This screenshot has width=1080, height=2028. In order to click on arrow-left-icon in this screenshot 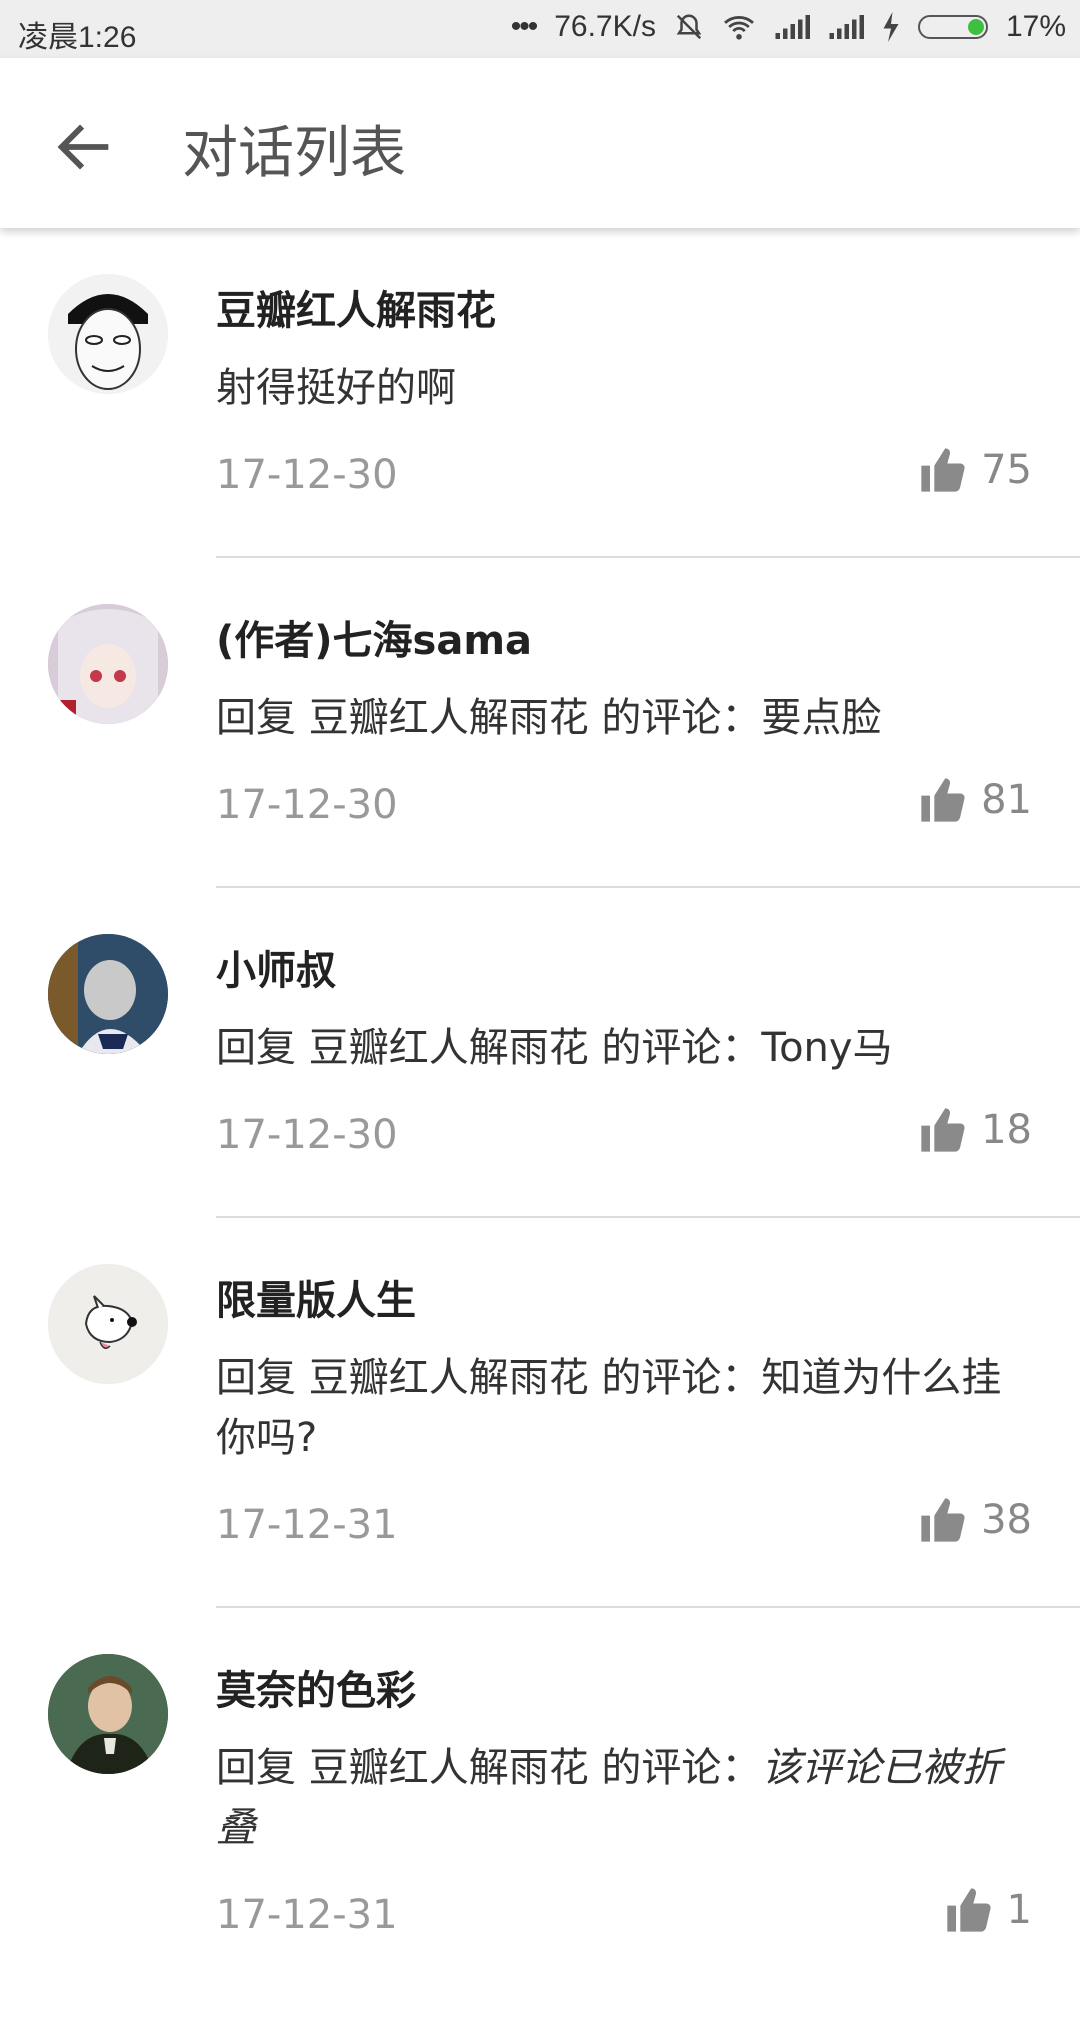, I will do `click(85, 147)`.